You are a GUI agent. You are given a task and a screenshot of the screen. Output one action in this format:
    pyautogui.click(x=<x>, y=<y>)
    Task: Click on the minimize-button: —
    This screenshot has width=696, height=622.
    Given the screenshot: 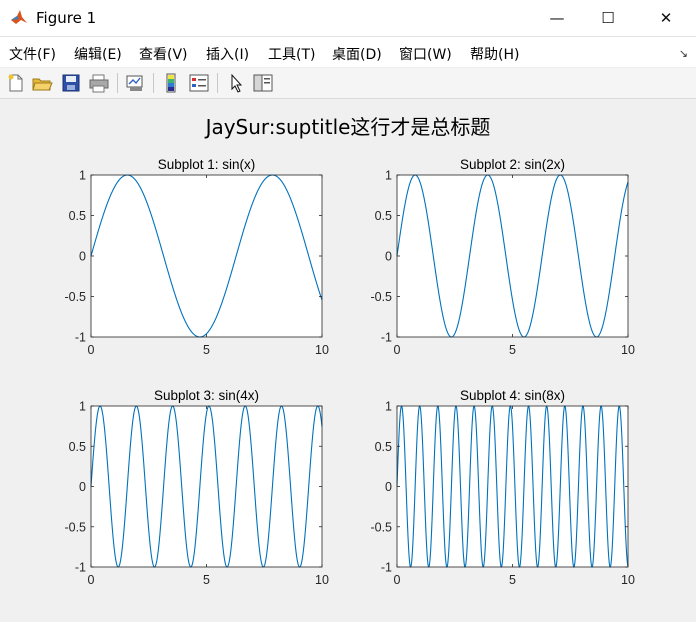 What is the action you would take?
    pyautogui.click(x=557, y=18)
    